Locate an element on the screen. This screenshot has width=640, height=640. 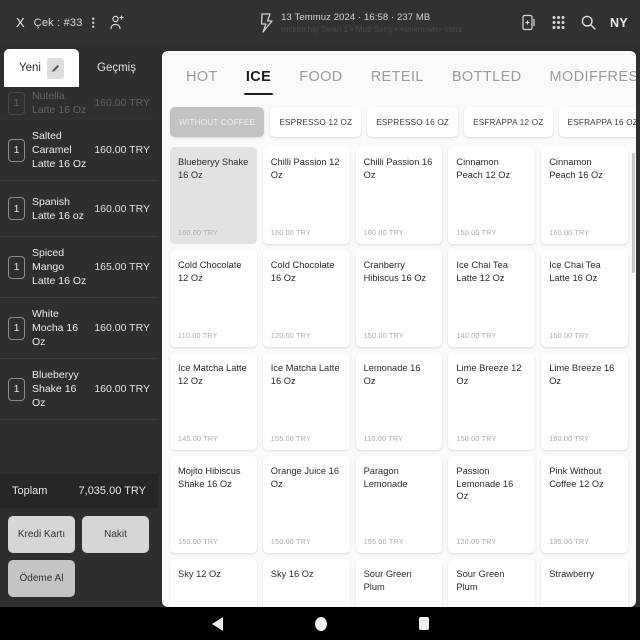
product-name: Lime Breeze 16 Oz is located at coordinates (582, 374).